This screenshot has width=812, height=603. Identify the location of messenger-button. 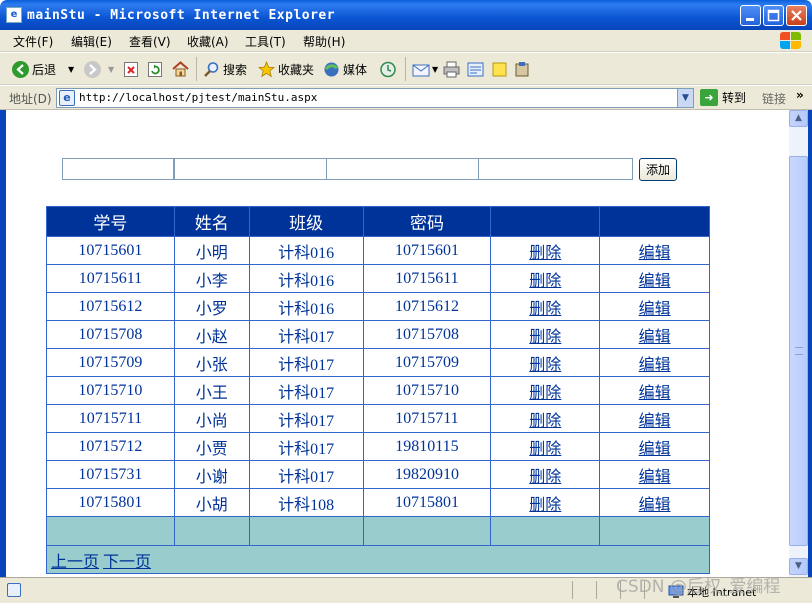
(522, 69).